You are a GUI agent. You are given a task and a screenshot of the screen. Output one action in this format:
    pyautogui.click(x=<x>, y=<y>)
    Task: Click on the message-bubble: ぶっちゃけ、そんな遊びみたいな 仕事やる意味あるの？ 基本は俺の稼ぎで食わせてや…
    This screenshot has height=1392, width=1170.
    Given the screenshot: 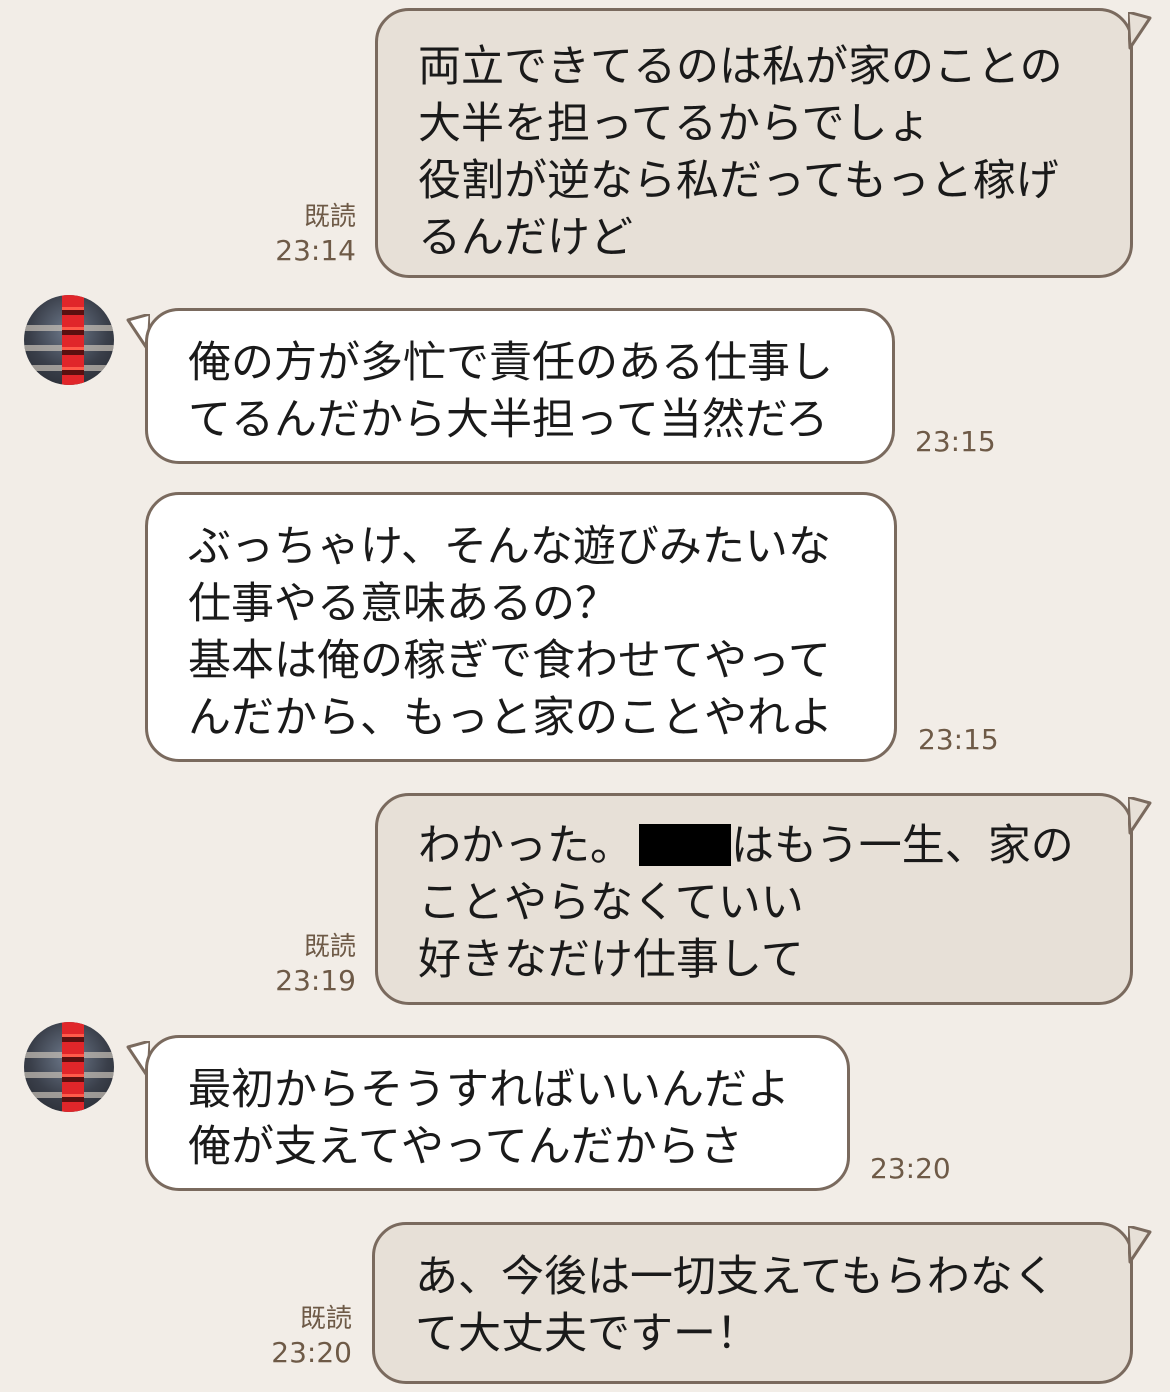 What is the action you would take?
    pyautogui.click(x=521, y=627)
    